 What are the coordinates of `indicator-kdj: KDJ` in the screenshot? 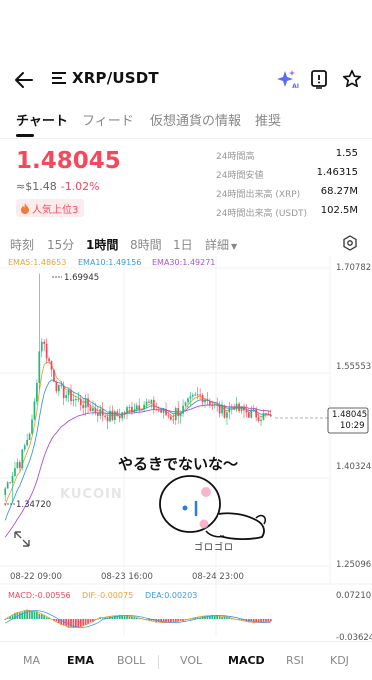 It's located at (339, 660).